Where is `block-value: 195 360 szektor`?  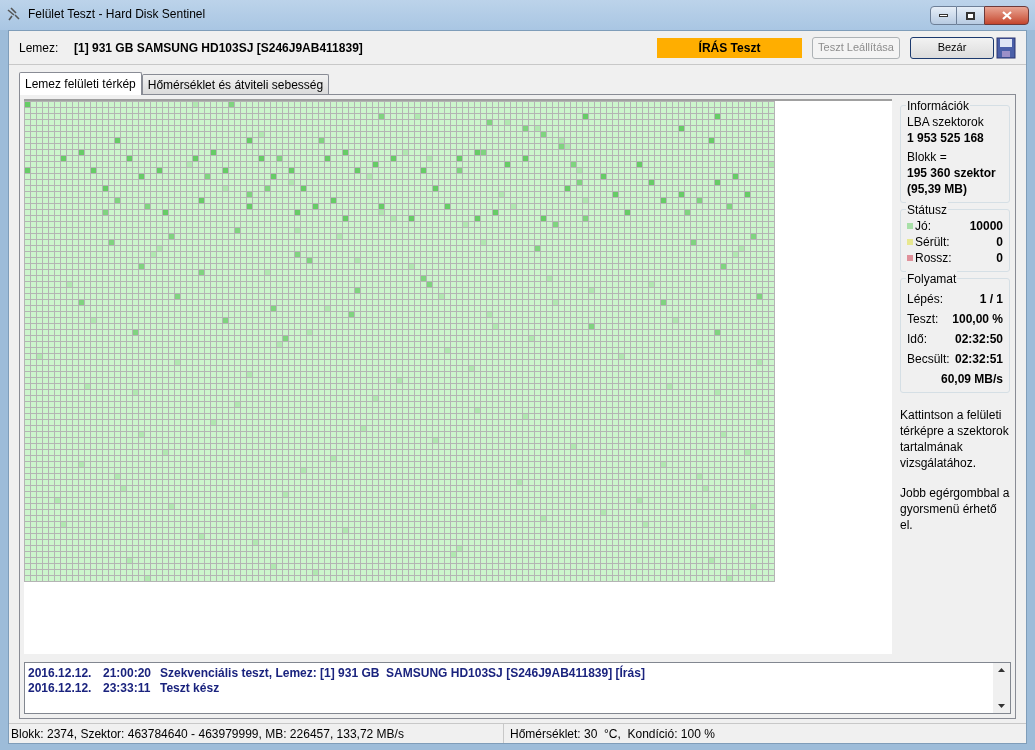 block-value: 195 360 szektor is located at coordinates (952, 173).